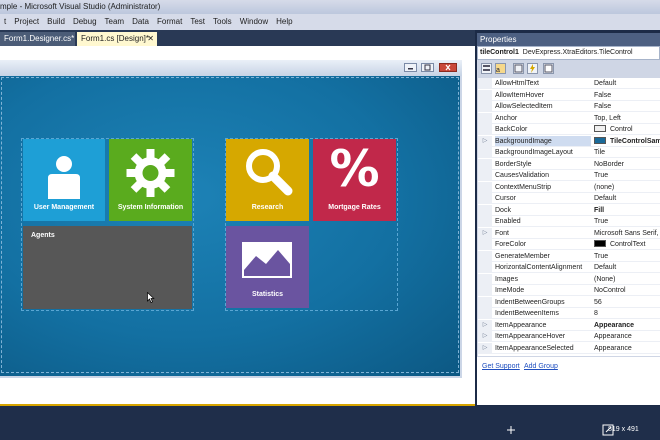 The height and width of the screenshot is (440, 660). What do you see at coordinates (107, 267) in the screenshot?
I see `tile-agents: Agents` at bounding box center [107, 267].